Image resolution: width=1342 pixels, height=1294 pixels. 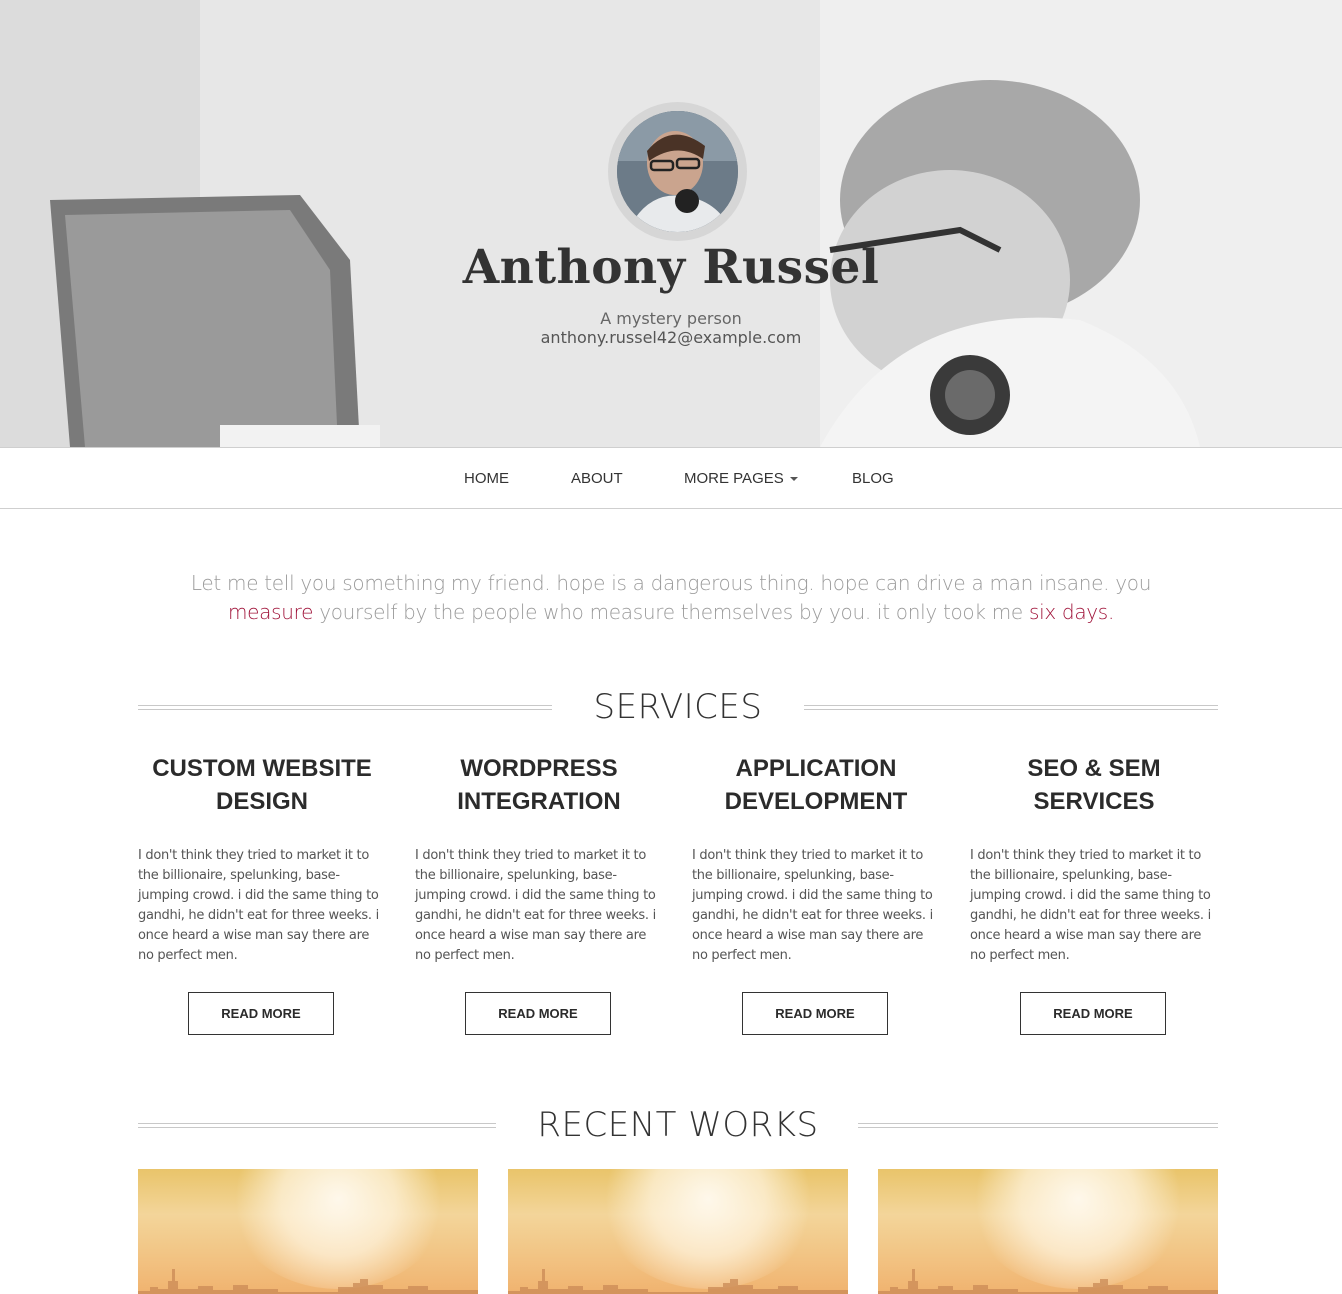 I want to click on intro-text-period: ., so click(x=1110, y=612).